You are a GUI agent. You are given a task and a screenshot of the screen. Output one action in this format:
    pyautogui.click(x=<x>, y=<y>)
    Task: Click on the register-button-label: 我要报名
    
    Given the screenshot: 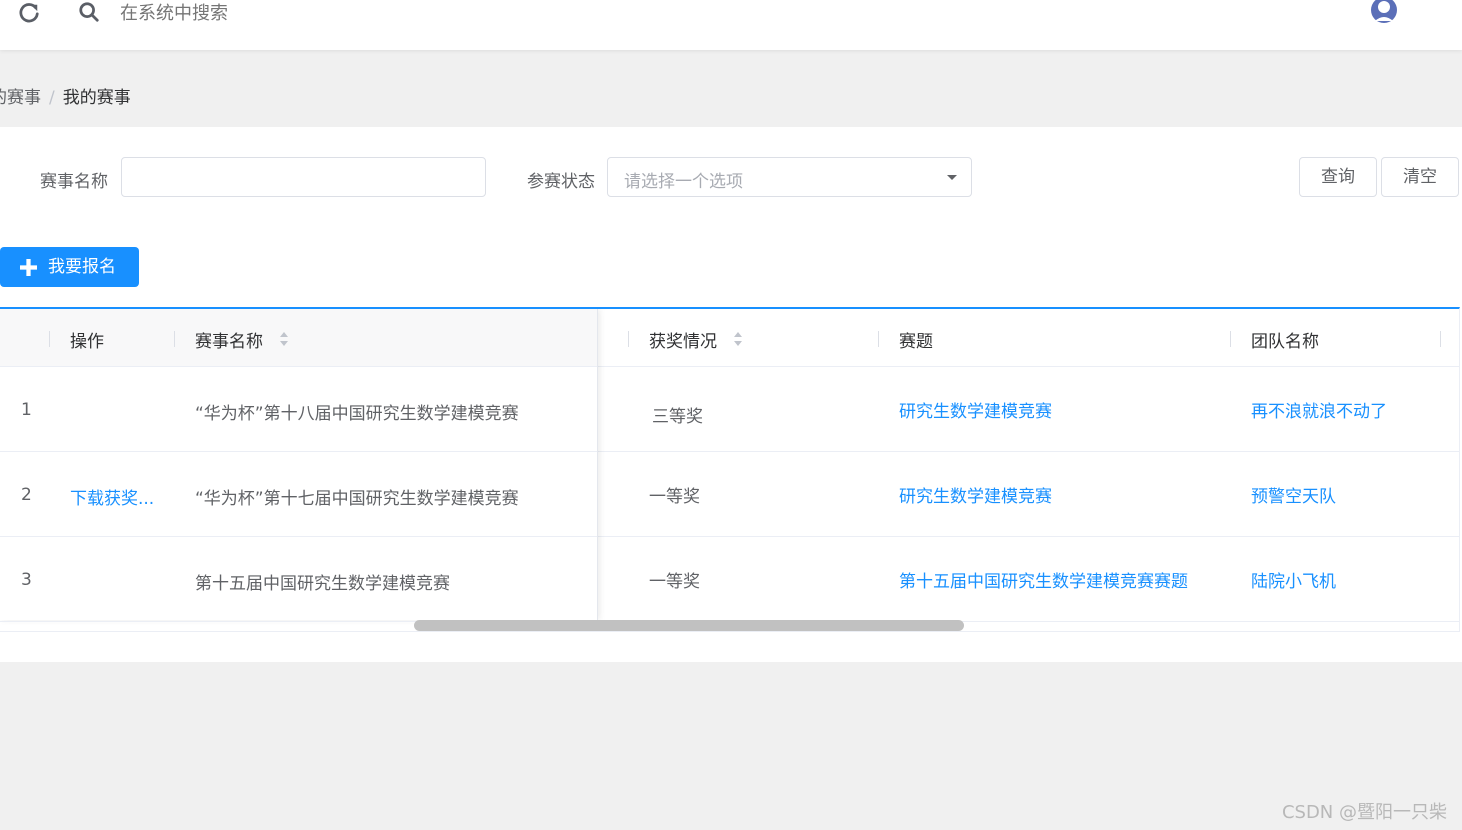 What is the action you would take?
    pyautogui.click(x=82, y=267)
    